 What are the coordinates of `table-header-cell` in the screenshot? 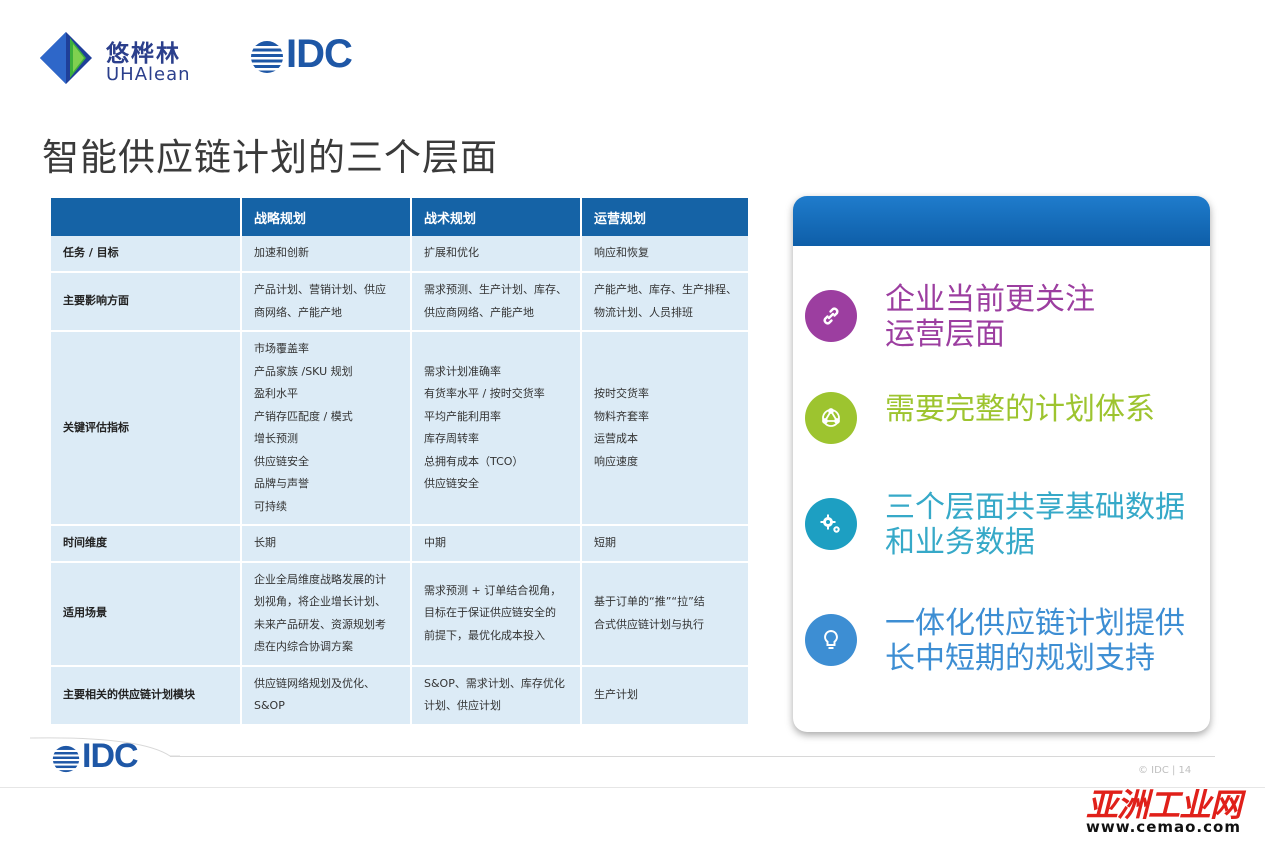 It's located at (146, 217).